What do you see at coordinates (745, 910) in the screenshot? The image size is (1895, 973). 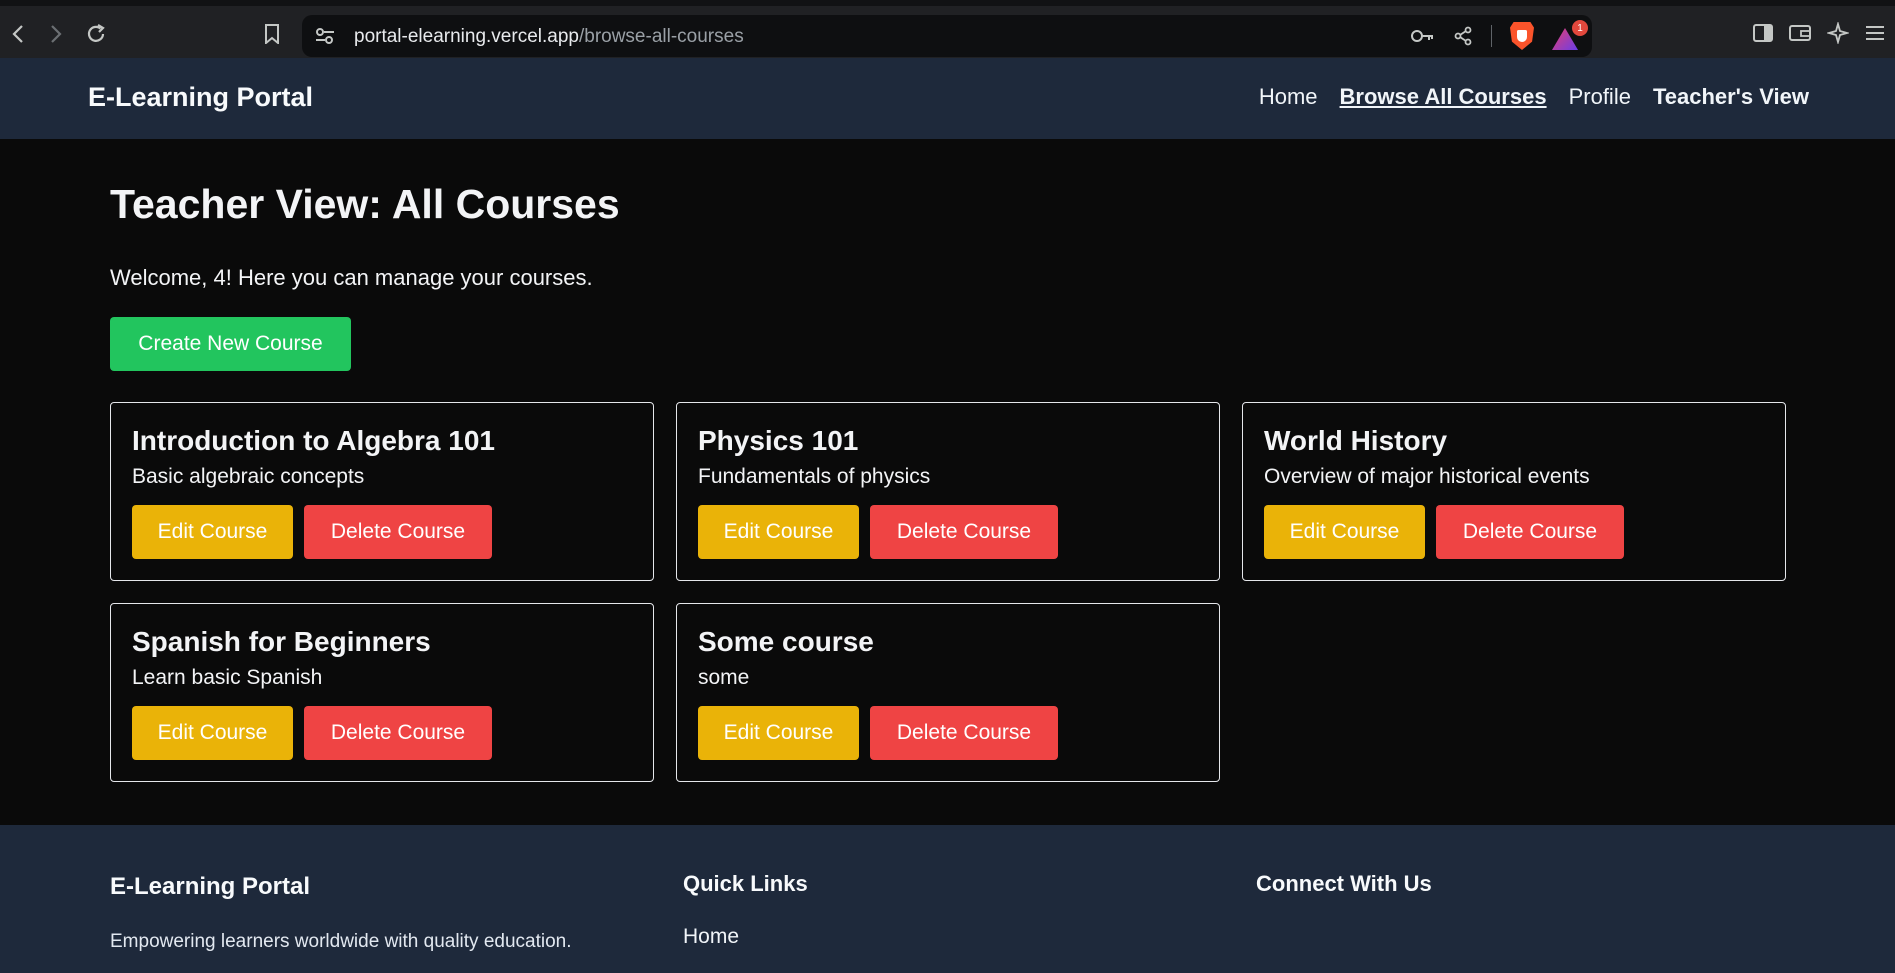 I see `footer-quick-links: Quick Links Home` at bounding box center [745, 910].